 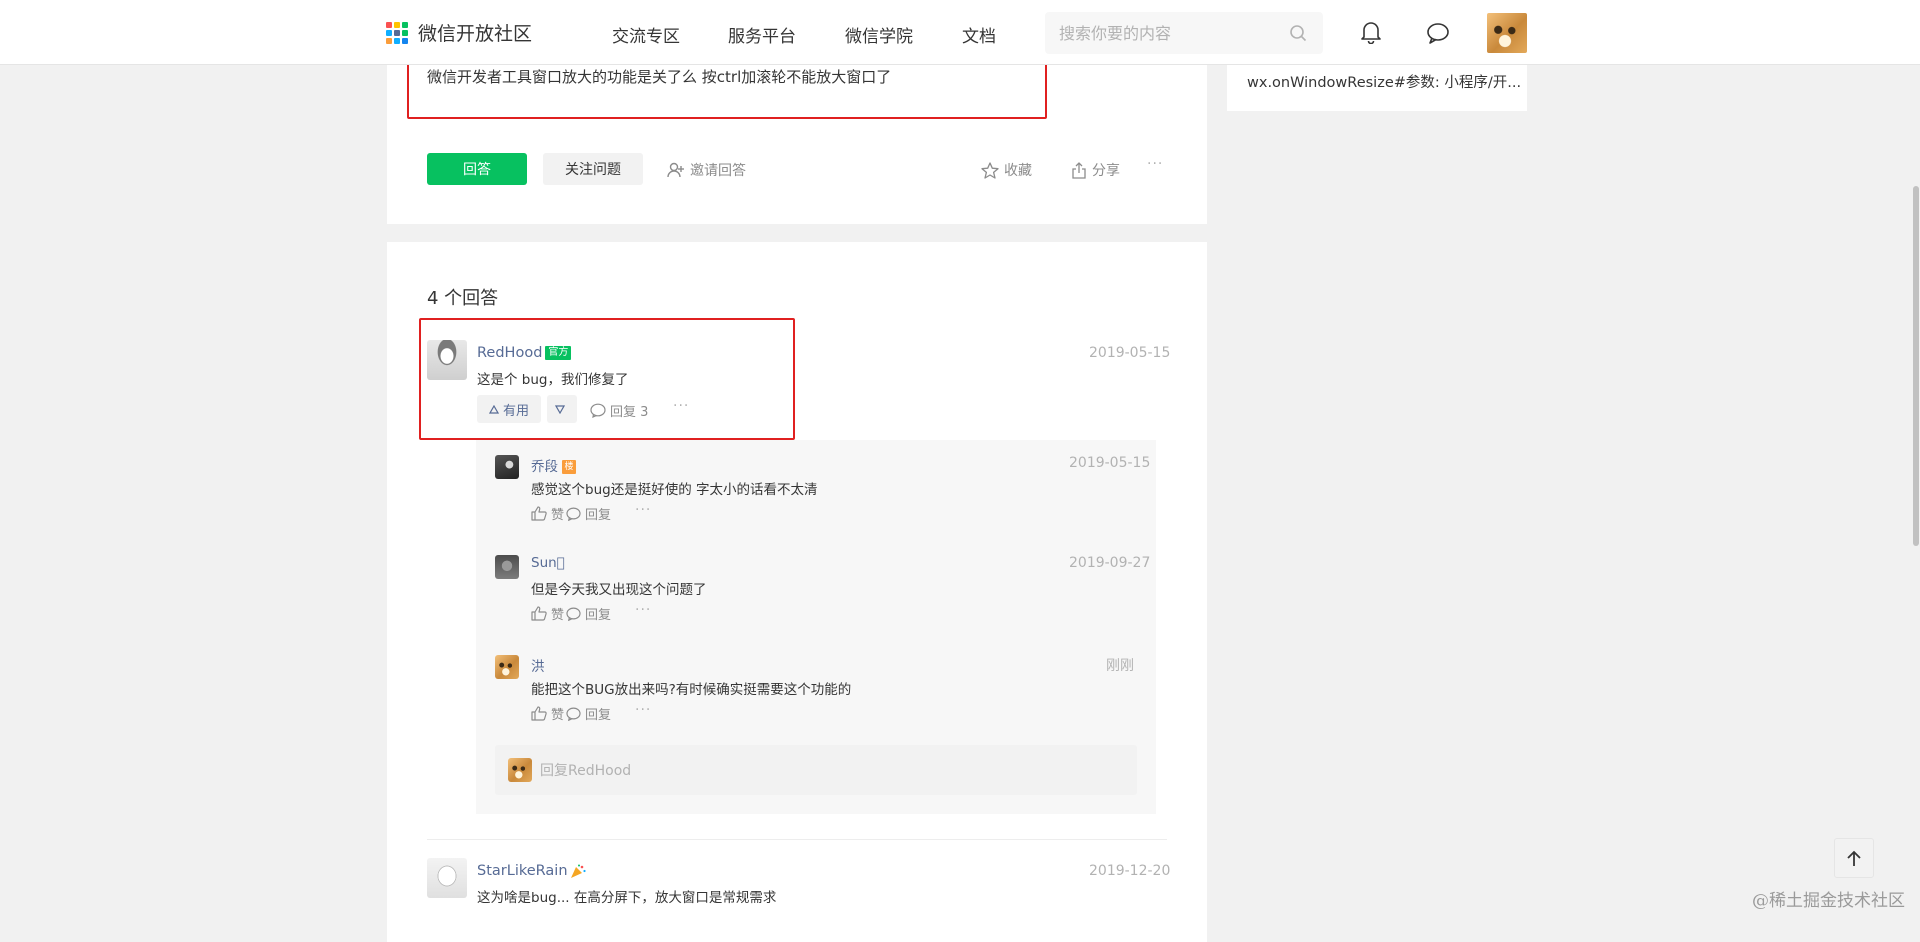 I want to click on chat-bubble-icon, so click(x=1438, y=35).